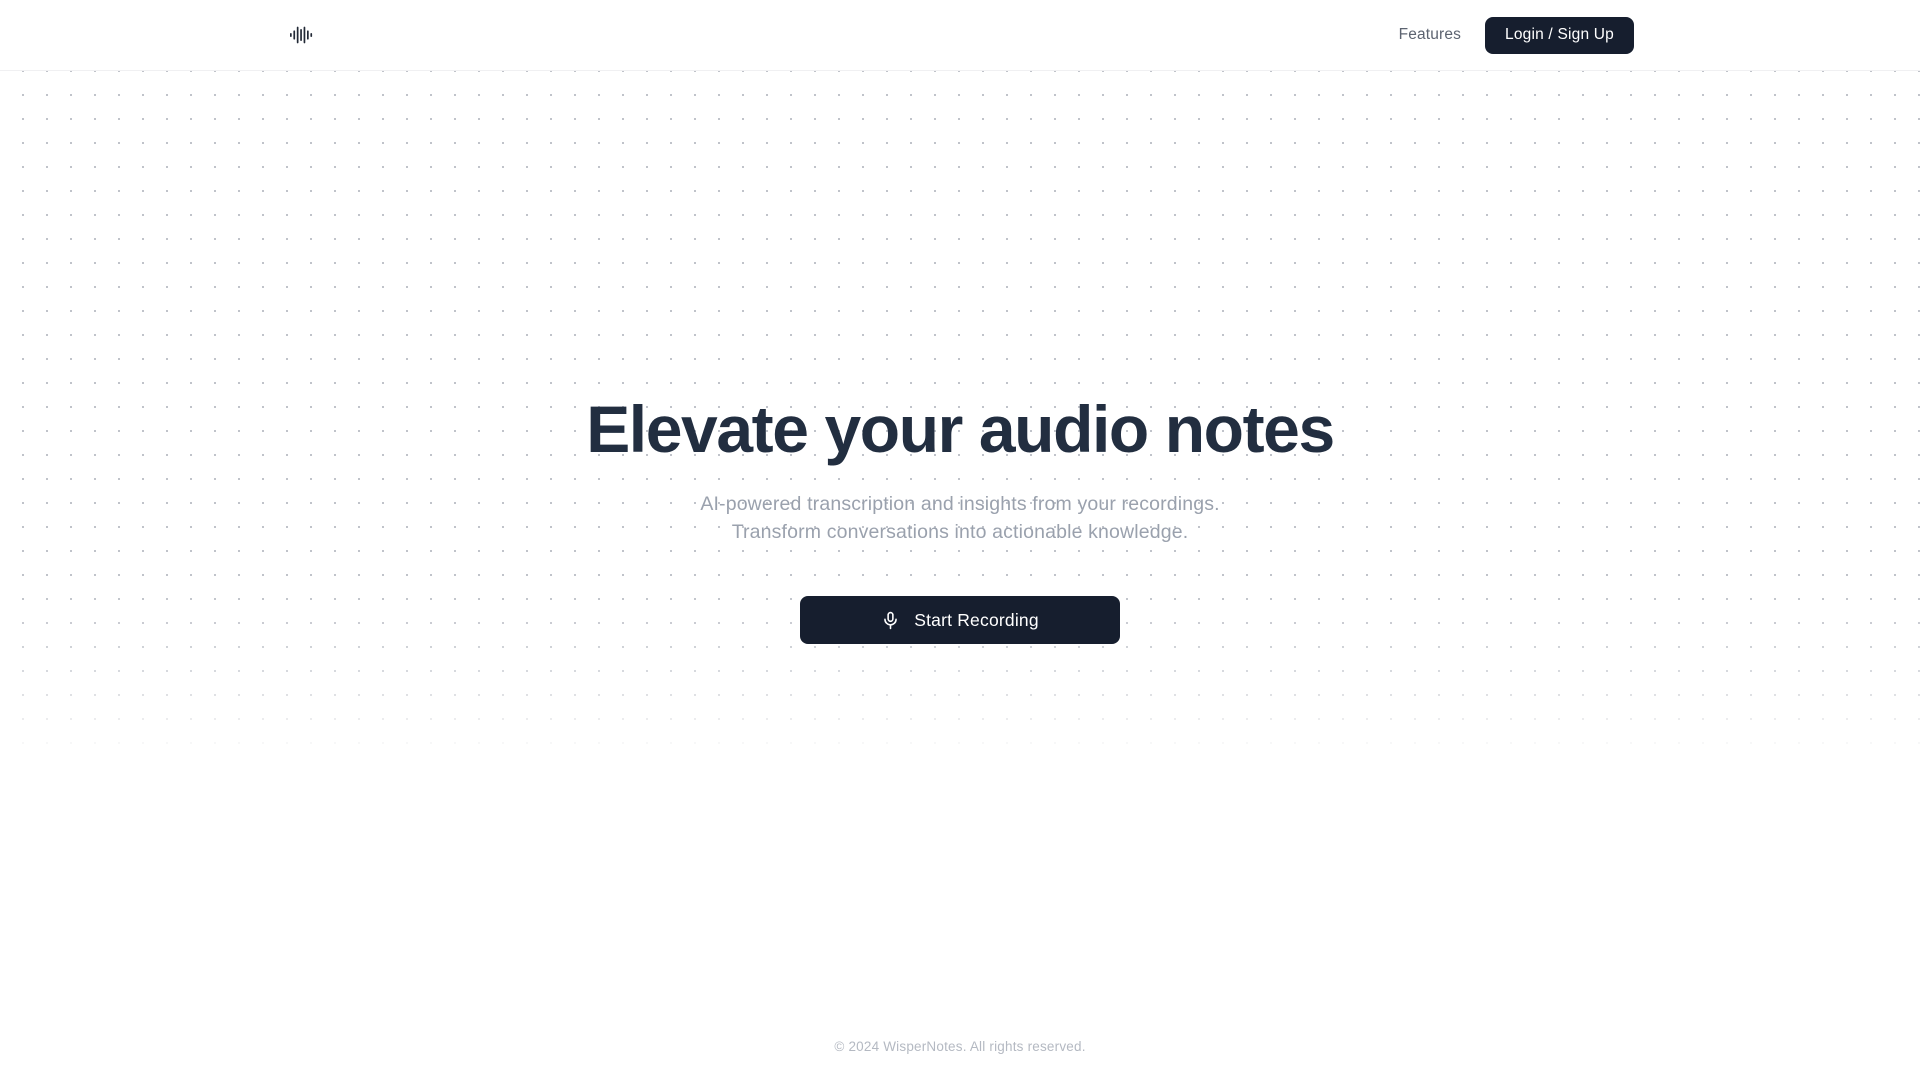 The width and height of the screenshot is (1920, 1080). I want to click on audio-waveform-icon, so click(301, 35).